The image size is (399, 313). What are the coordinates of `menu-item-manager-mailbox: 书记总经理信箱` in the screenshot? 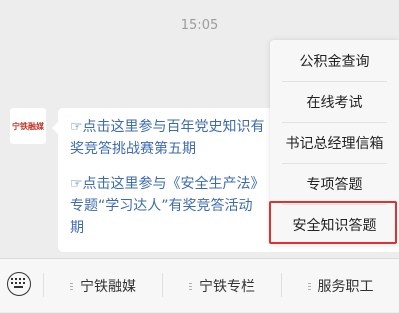 It's located at (334, 142).